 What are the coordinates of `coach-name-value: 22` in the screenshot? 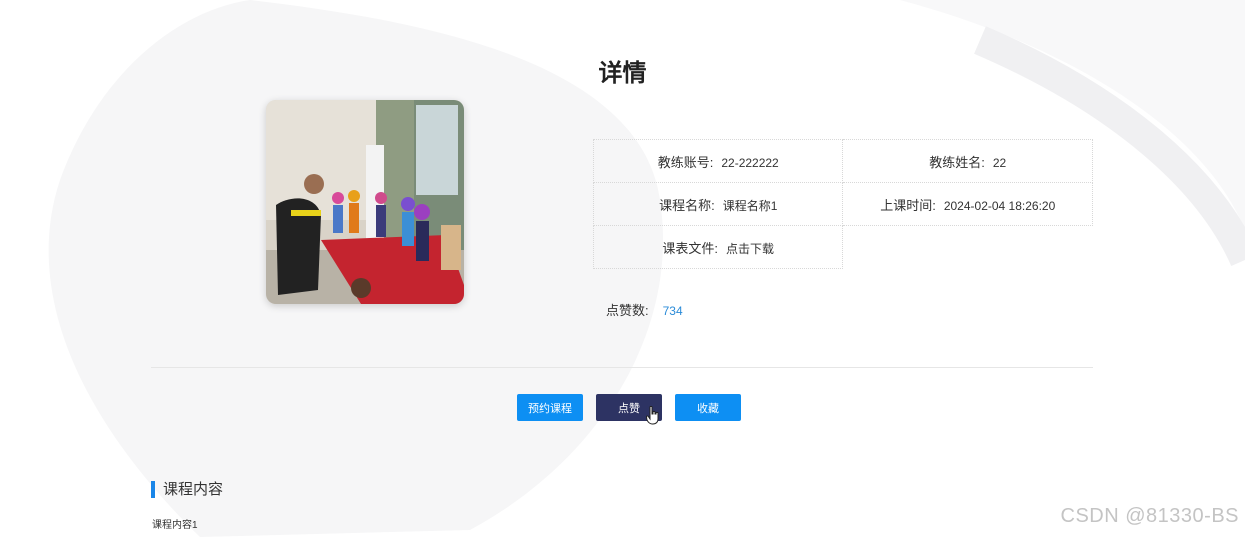 It's located at (999, 162).